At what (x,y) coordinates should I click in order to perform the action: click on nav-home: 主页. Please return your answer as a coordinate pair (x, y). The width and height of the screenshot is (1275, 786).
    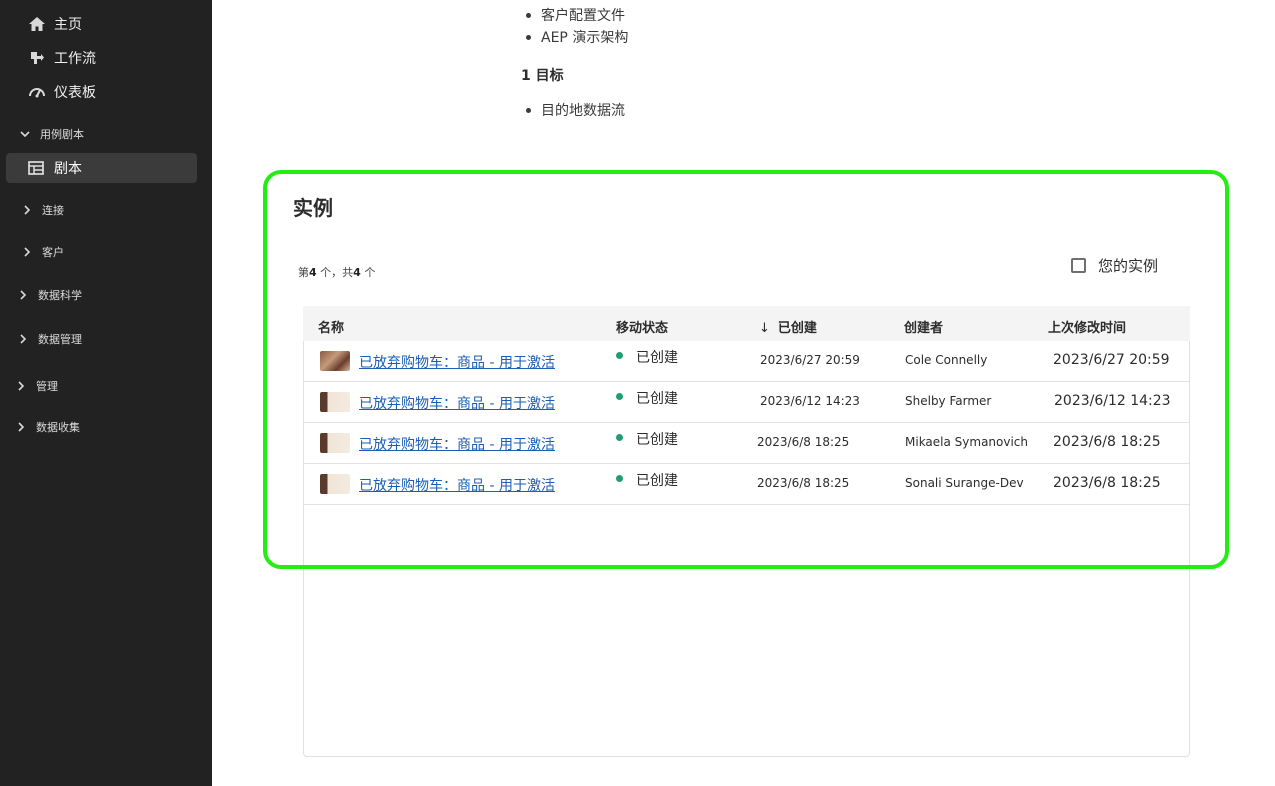
    Looking at the image, I should click on (55, 24).